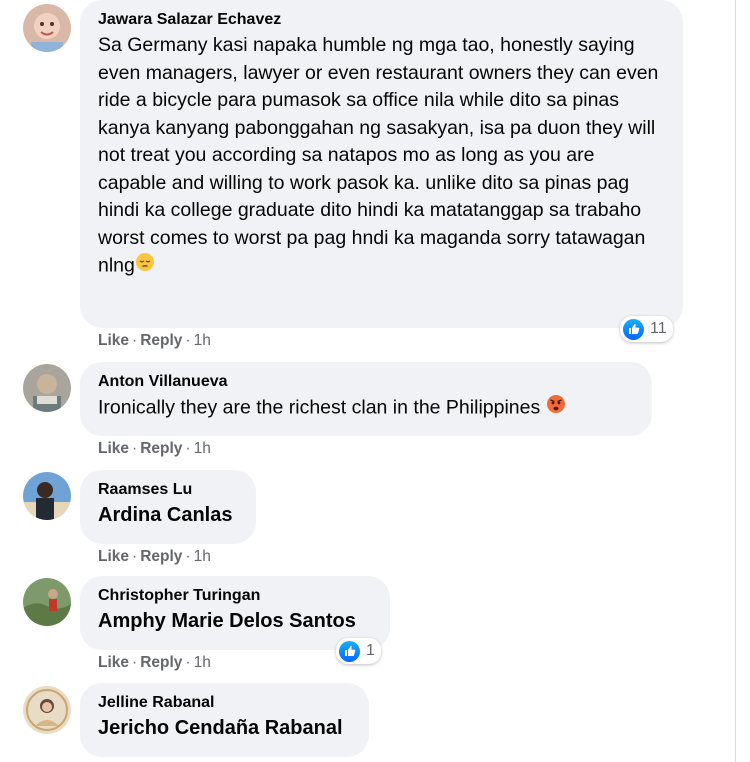 The height and width of the screenshot is (762, 750). What do you see at coordinates (168, 516) in the screenshot?
I see `tagged-user-link: Ardina Canlas` at bounding box center [168, 516].